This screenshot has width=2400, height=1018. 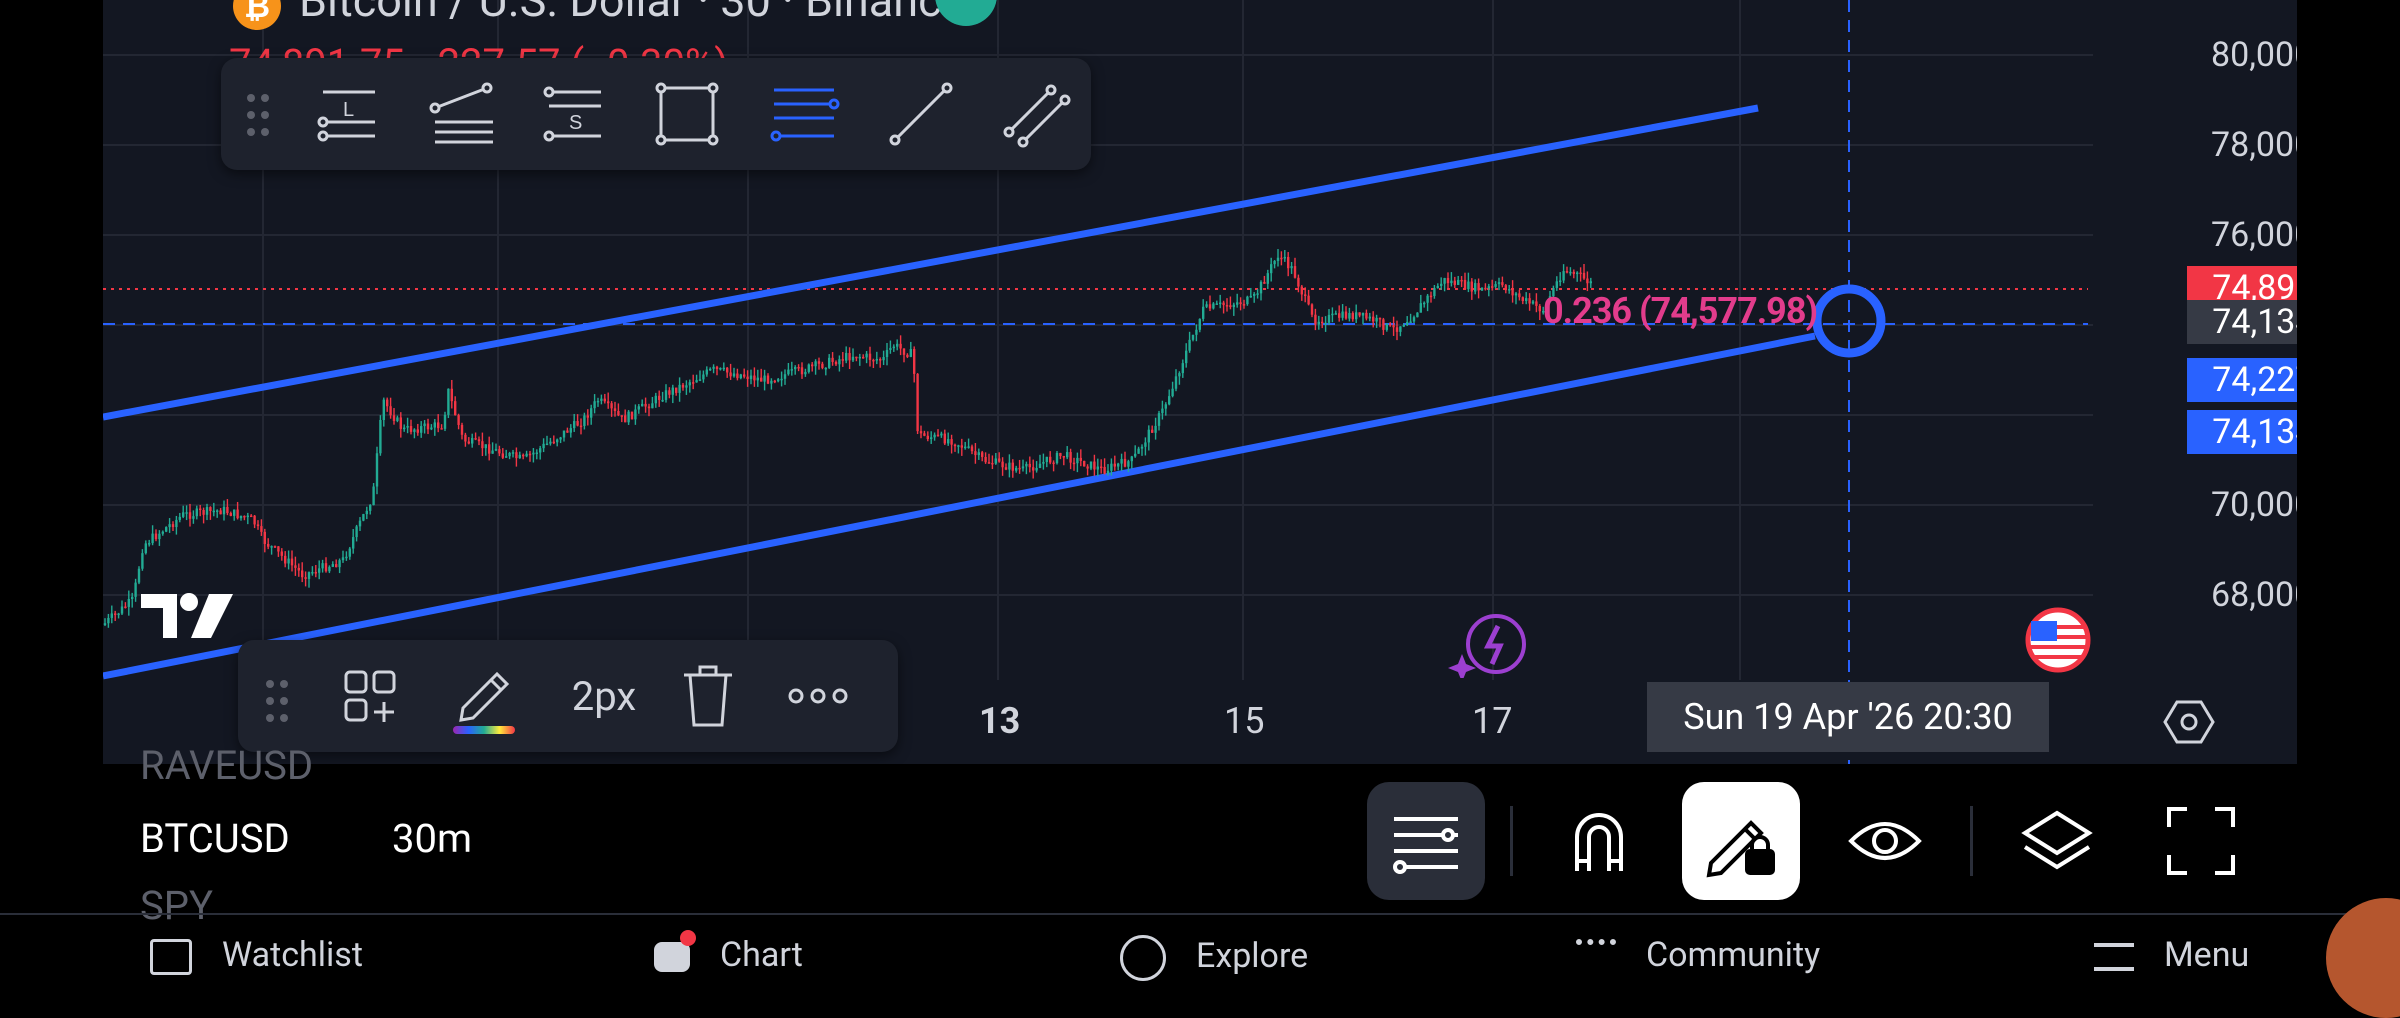 I want to click on short-position-tool: S, so click(x=575, y=114).